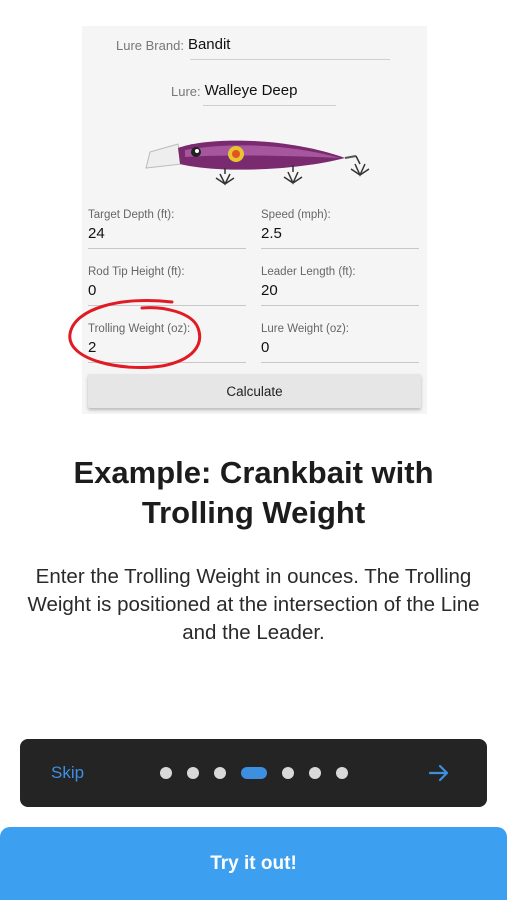 The height and width of the screenshot is (900, 507). I want to click on target-depth-value: 24, so click(96, 233).